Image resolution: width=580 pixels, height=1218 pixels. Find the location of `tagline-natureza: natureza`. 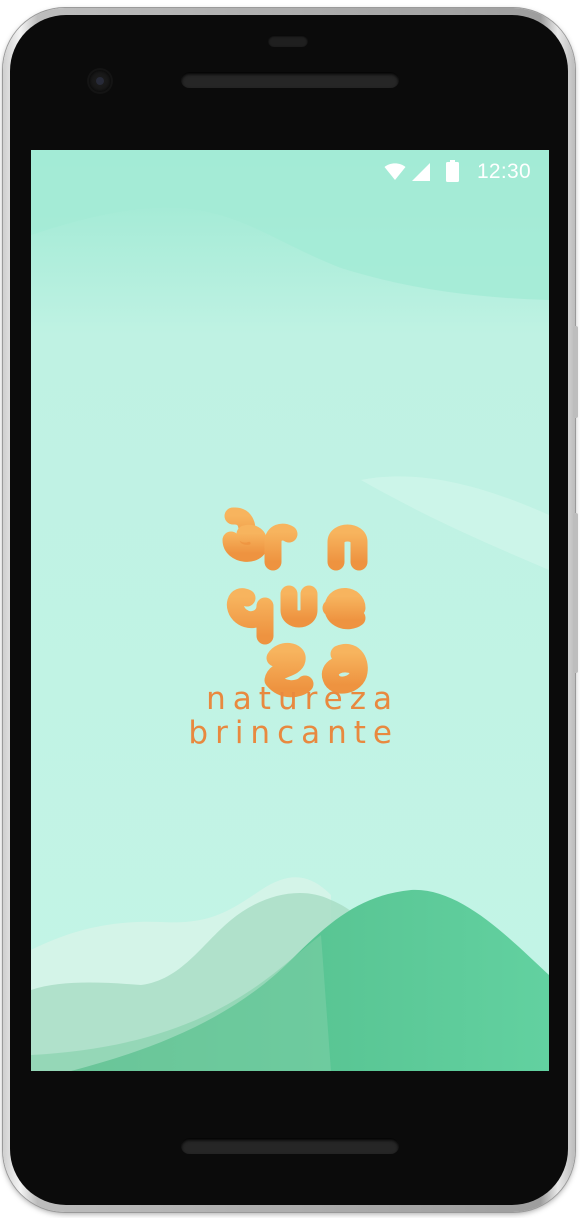

tagline-natureza: natureza is located at coordinates (302, 699).